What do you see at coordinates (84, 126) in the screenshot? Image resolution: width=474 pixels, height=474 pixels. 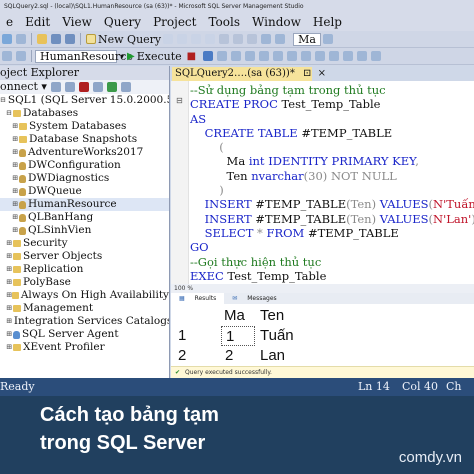 I see `tree-node: ⊞ System Databases` at bounding box center [84, 126].